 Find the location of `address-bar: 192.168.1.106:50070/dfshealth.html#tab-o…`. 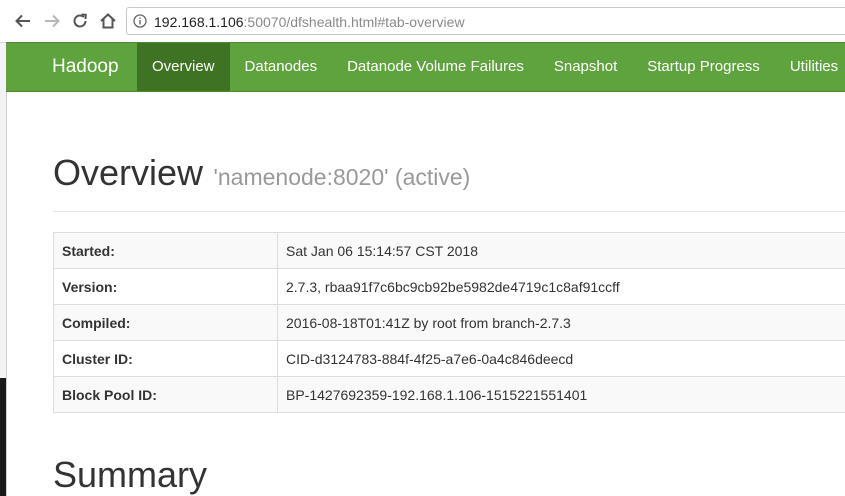

address-bar: 192.168.1.106:50070/dfshealth.html#tab-o… is located at coordinates (485, 21).